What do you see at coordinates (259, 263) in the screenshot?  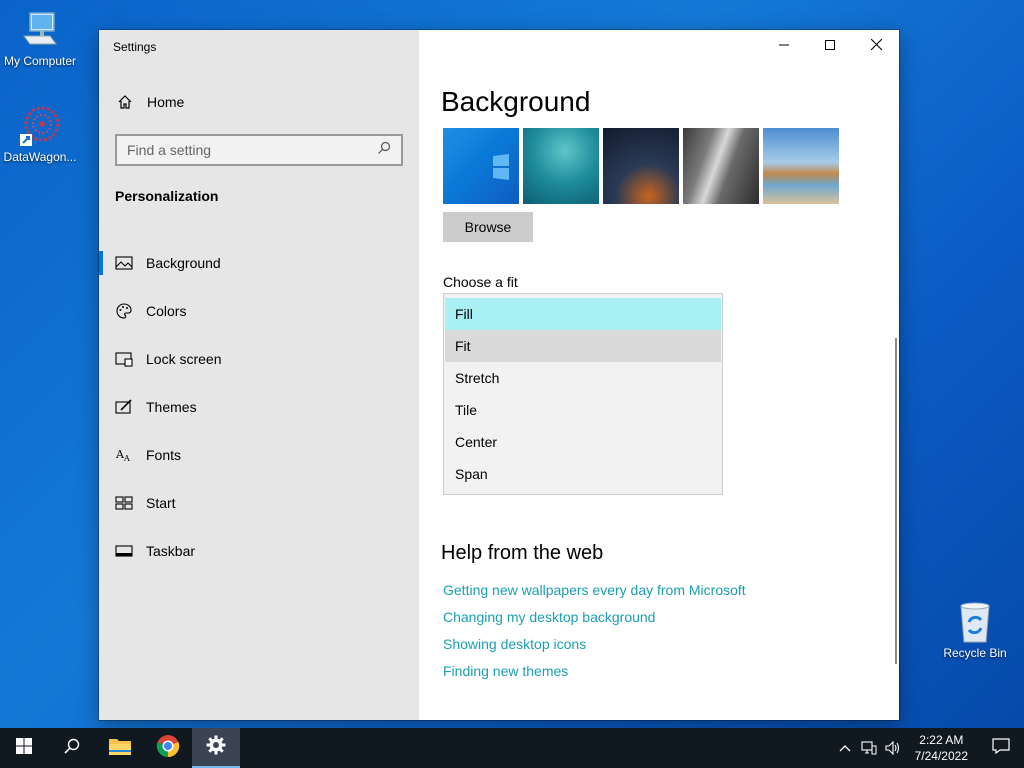 I see `sidebar-item-background: Background` at bounding box center [259, 263].